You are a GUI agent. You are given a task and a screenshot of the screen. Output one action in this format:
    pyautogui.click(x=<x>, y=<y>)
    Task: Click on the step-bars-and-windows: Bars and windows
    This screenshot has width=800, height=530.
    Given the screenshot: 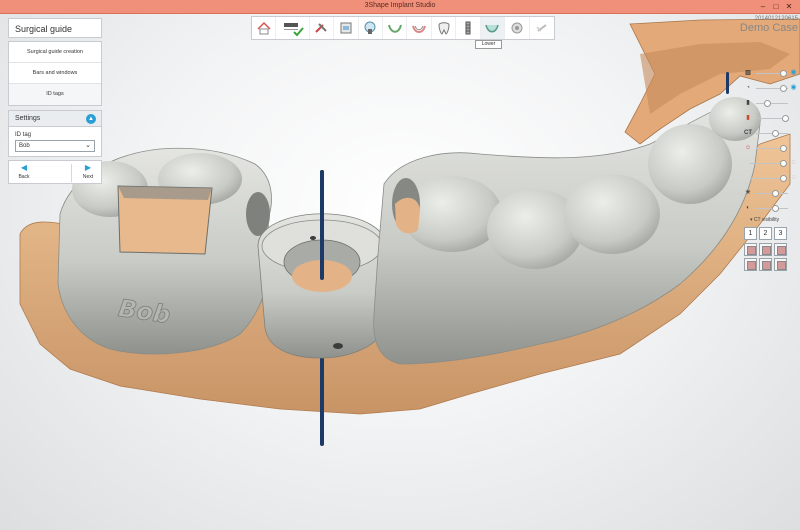 What is the action you would take?
    pyautogui.click(x=55, y=73)
    